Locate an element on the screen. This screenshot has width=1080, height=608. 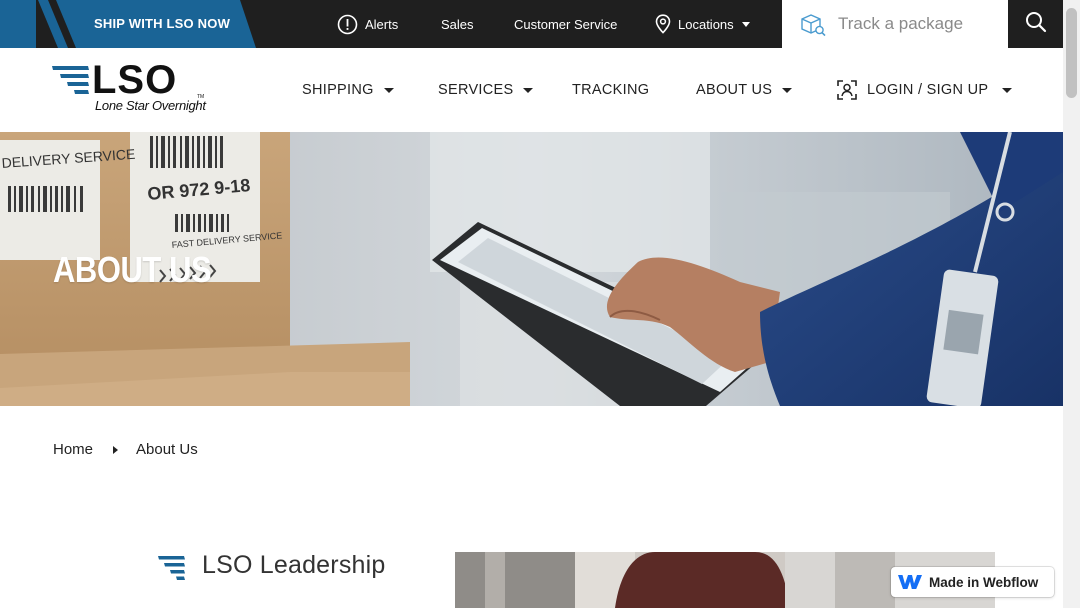
logo-wordmark: LSO is located at coordinates (135, 80).